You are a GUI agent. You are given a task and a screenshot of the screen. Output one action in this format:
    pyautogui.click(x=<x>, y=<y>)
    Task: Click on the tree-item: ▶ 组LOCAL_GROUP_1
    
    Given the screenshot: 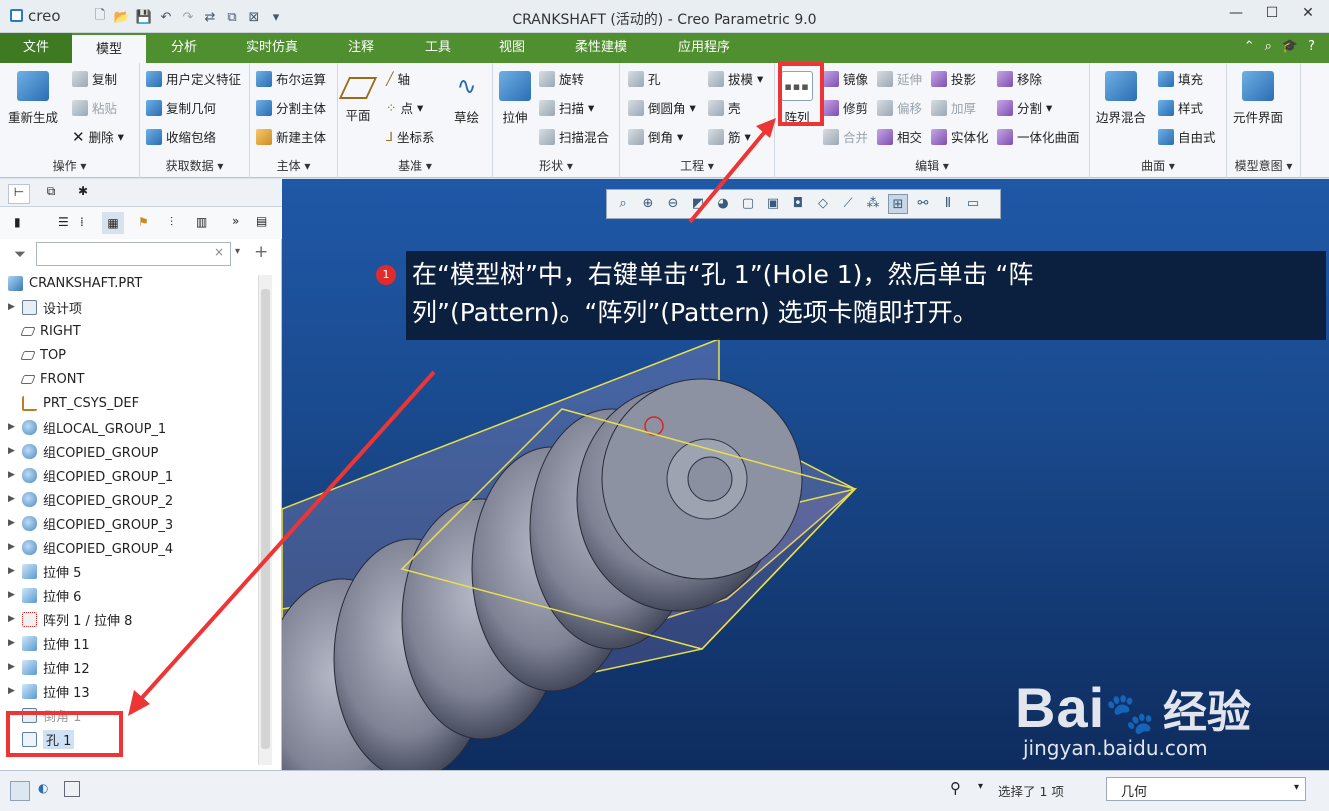 What is the action you would take?
    pyautogui.click(x=133, y=427)
    